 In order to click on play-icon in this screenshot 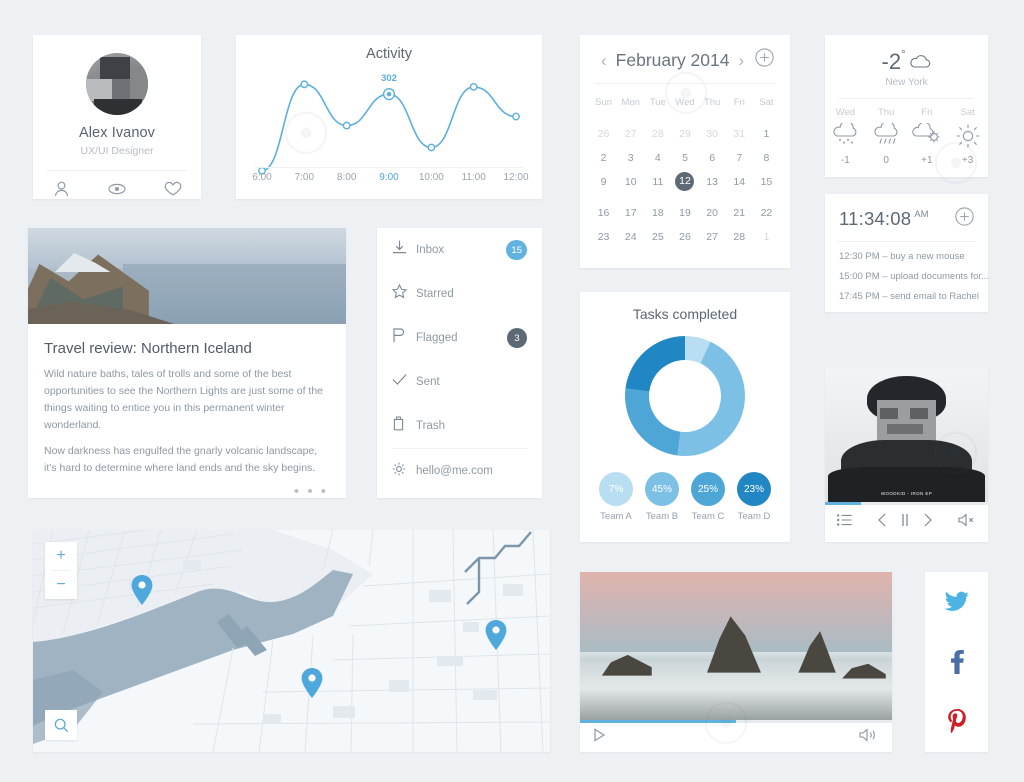, I will do `click(599, 737)`.